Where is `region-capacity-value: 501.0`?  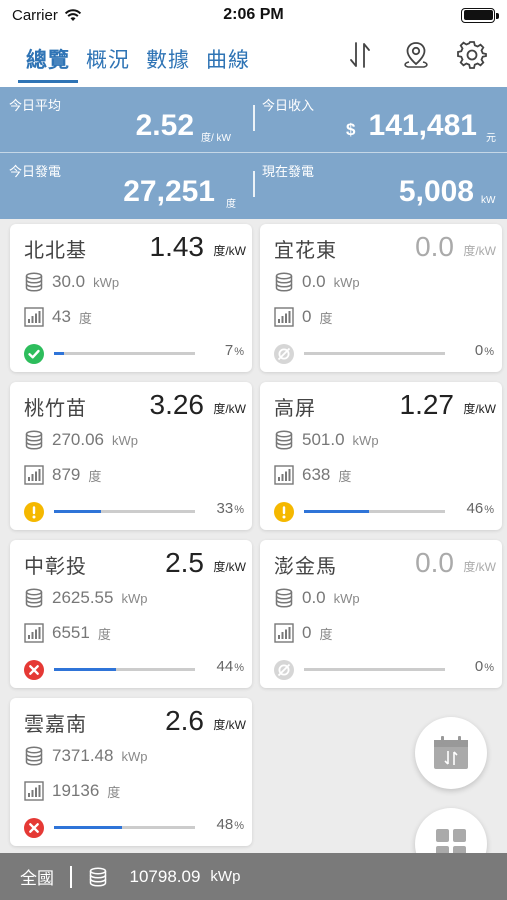 region-capacity-value: 501.0 is located at coordinates (323, 439).